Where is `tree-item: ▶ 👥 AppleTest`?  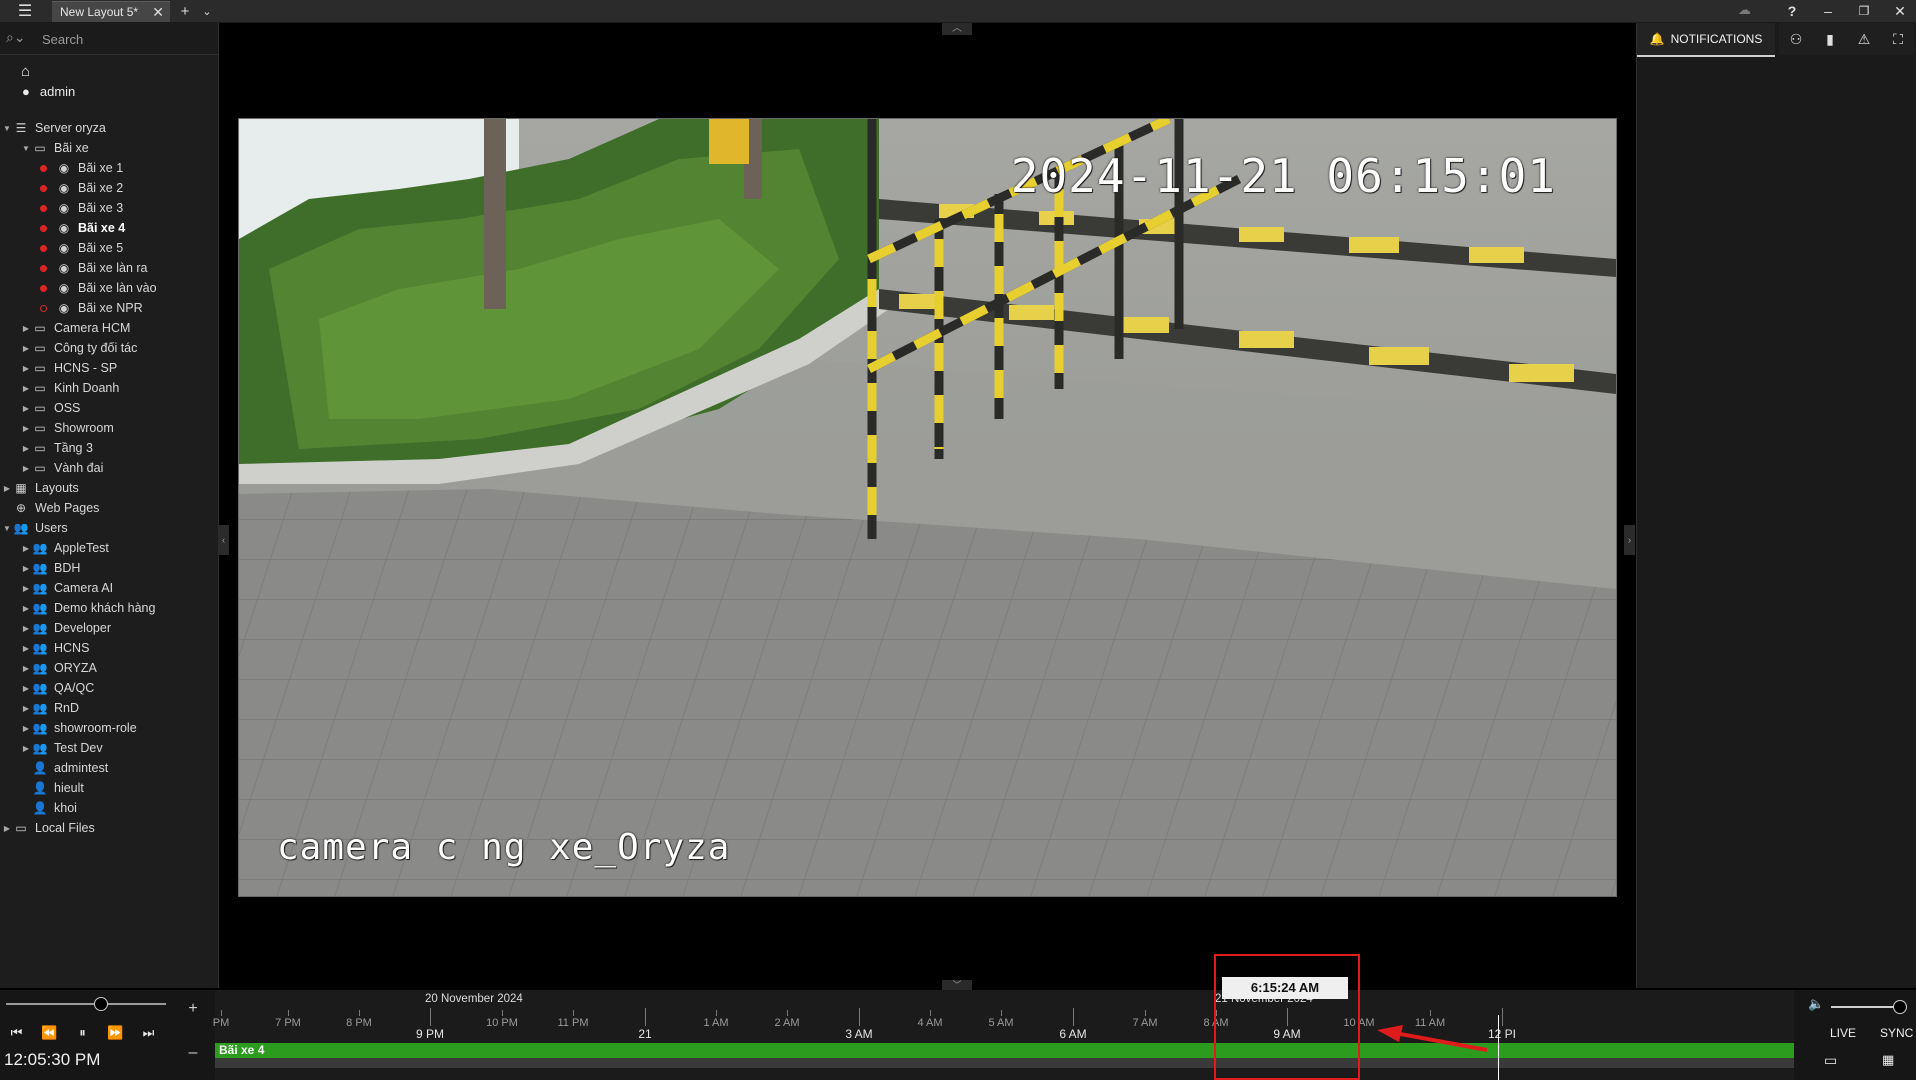 tree-item: ▶ 👥 AppleTest is located at coordinates (109, 548).